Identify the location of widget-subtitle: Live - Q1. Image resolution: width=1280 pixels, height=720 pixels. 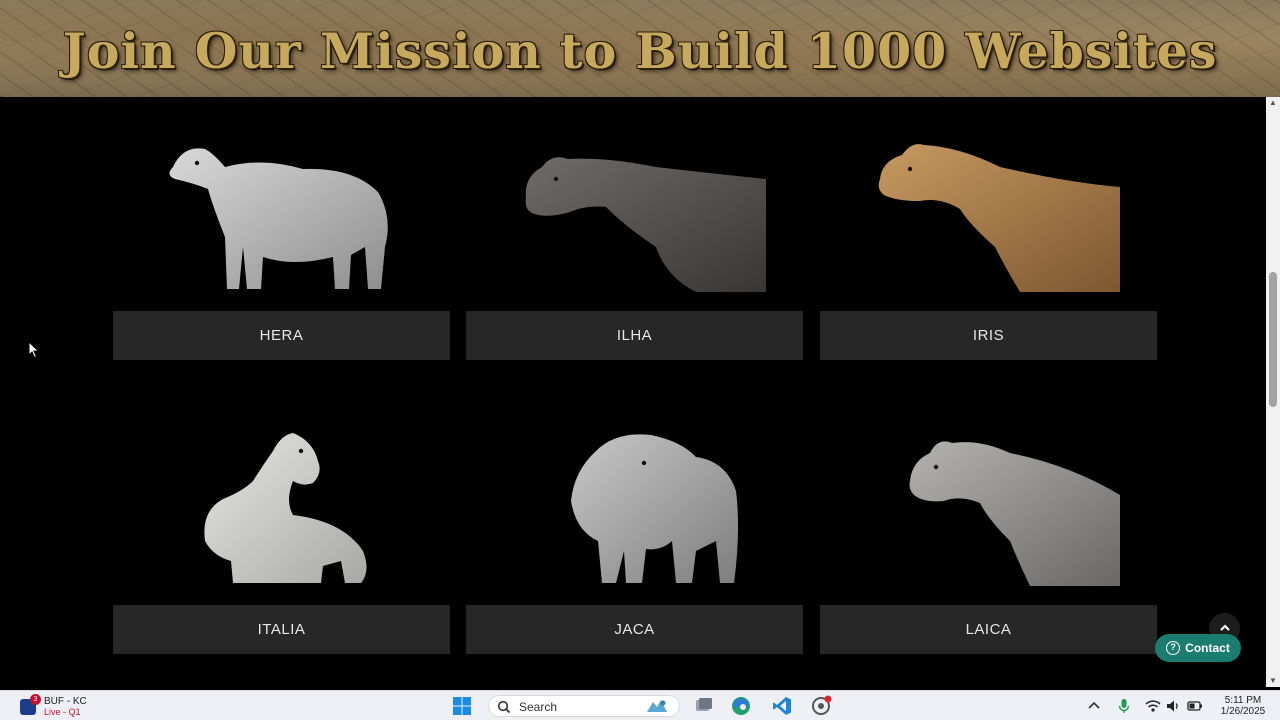
(62, 712).